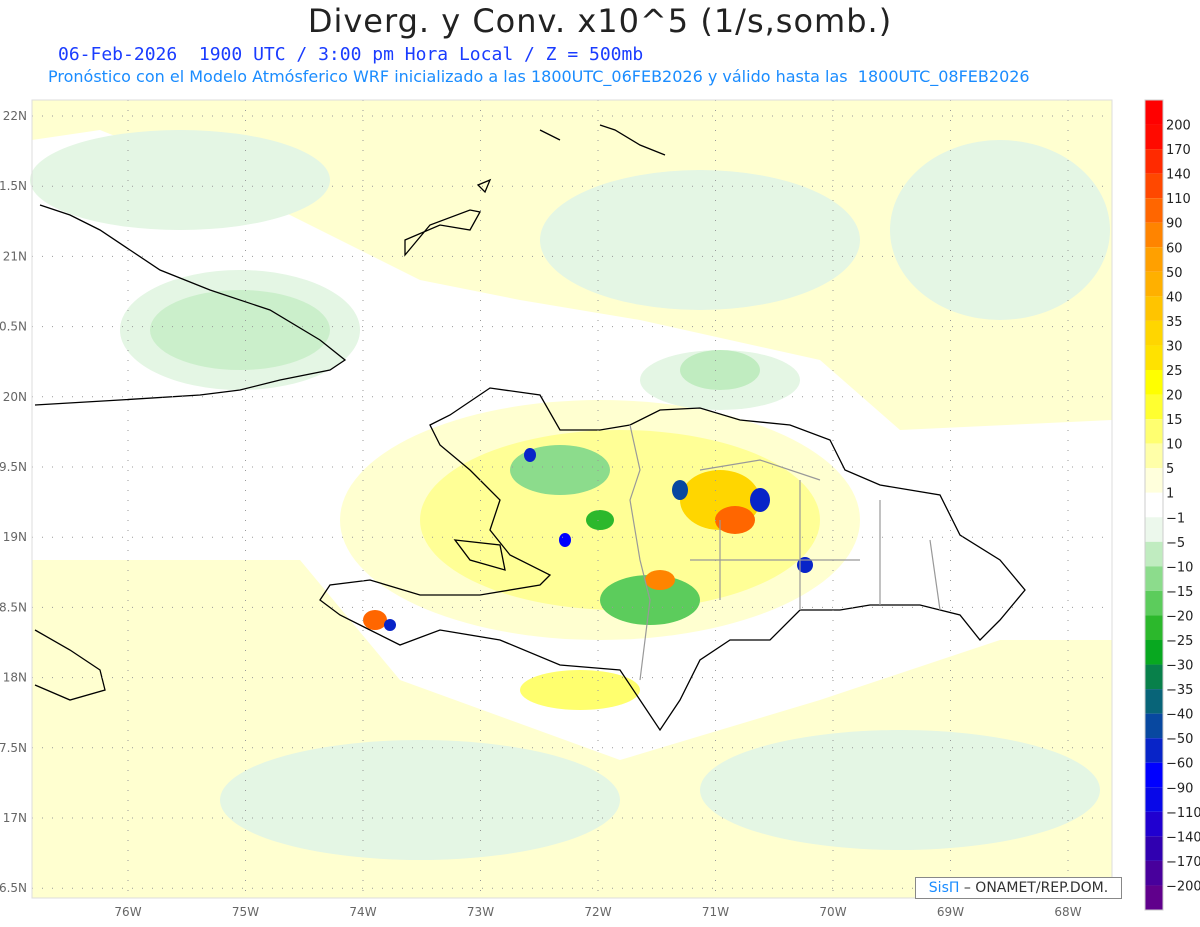 The height and width of the screenshot is (927, 1200). Describe the element at coordinates (1179, 666) in the screenshot. I see `colorbar-label: −30` at that location.